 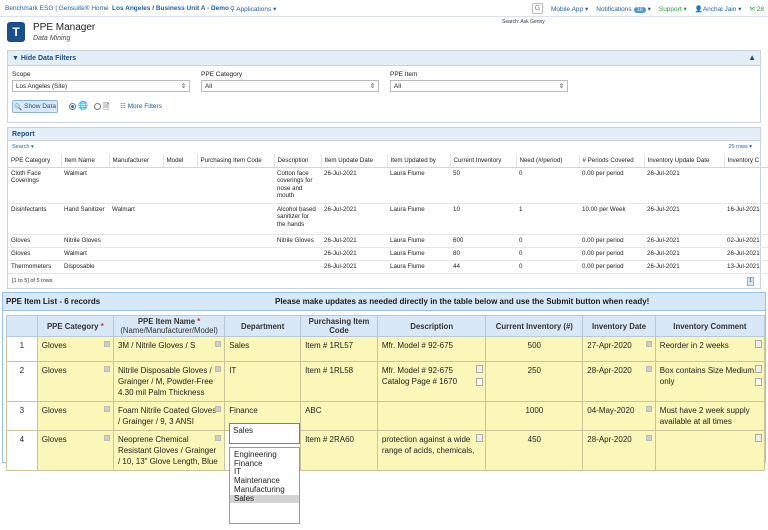 What do you see at coordinates (534, 381) in the screenshot?
I see `inventory-field: 250` at bounding box center [534, 381].